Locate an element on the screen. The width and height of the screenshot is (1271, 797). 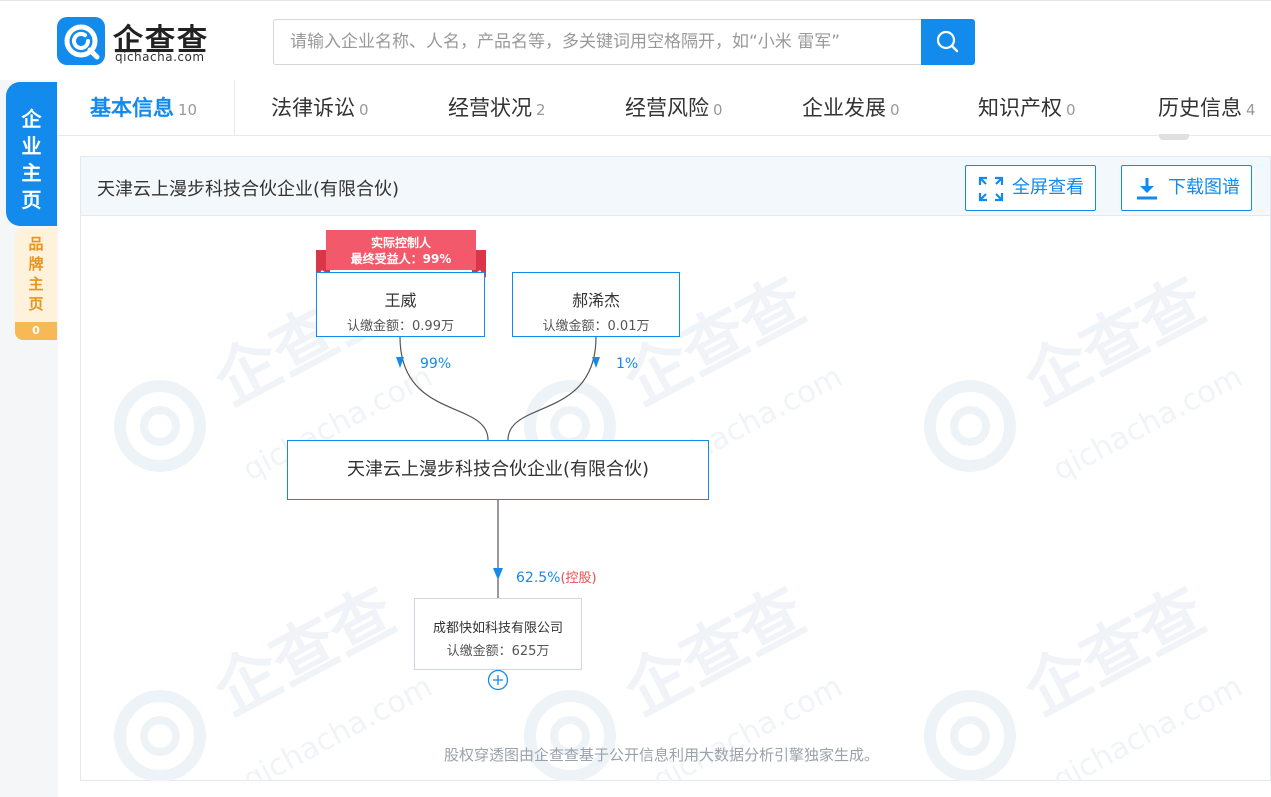
fullscreen-icon is located at coordinates (991, 189).